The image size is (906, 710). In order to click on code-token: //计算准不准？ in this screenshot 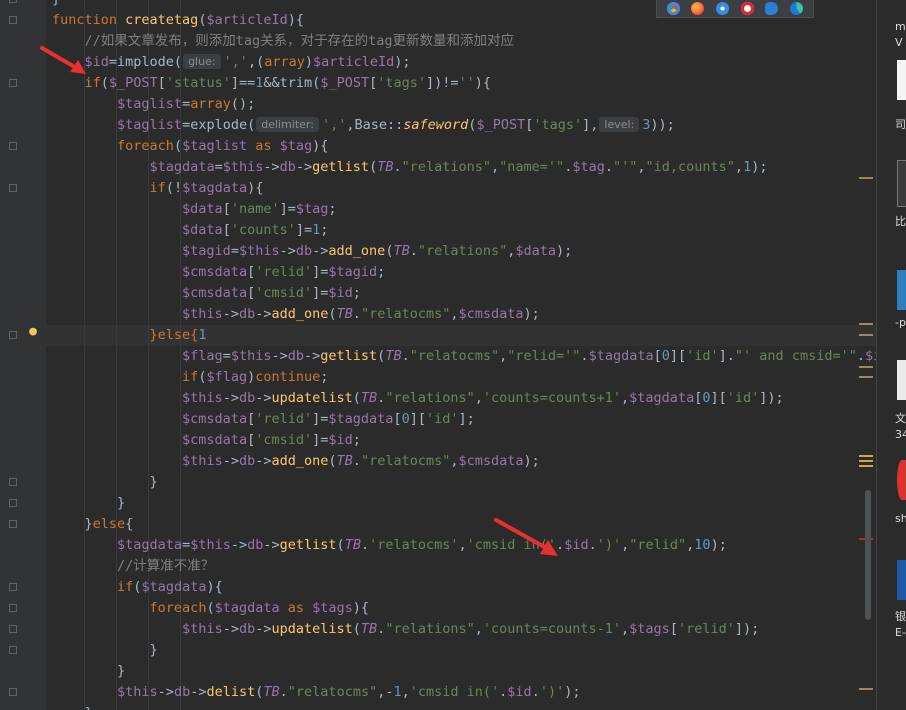, I will do `click(133, 566)`.